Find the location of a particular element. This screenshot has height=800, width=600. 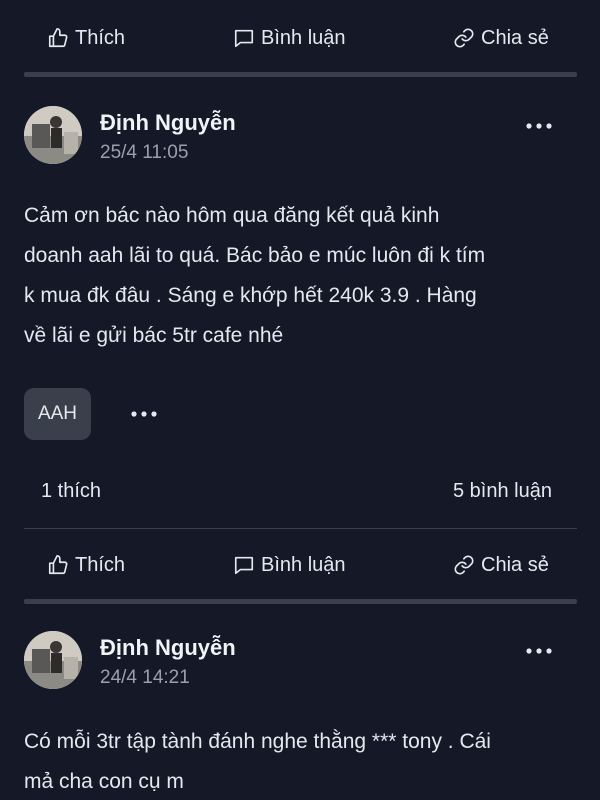

post-header: Định Nguyễn 25/4 11:05 is located at coordinates (300, 138).